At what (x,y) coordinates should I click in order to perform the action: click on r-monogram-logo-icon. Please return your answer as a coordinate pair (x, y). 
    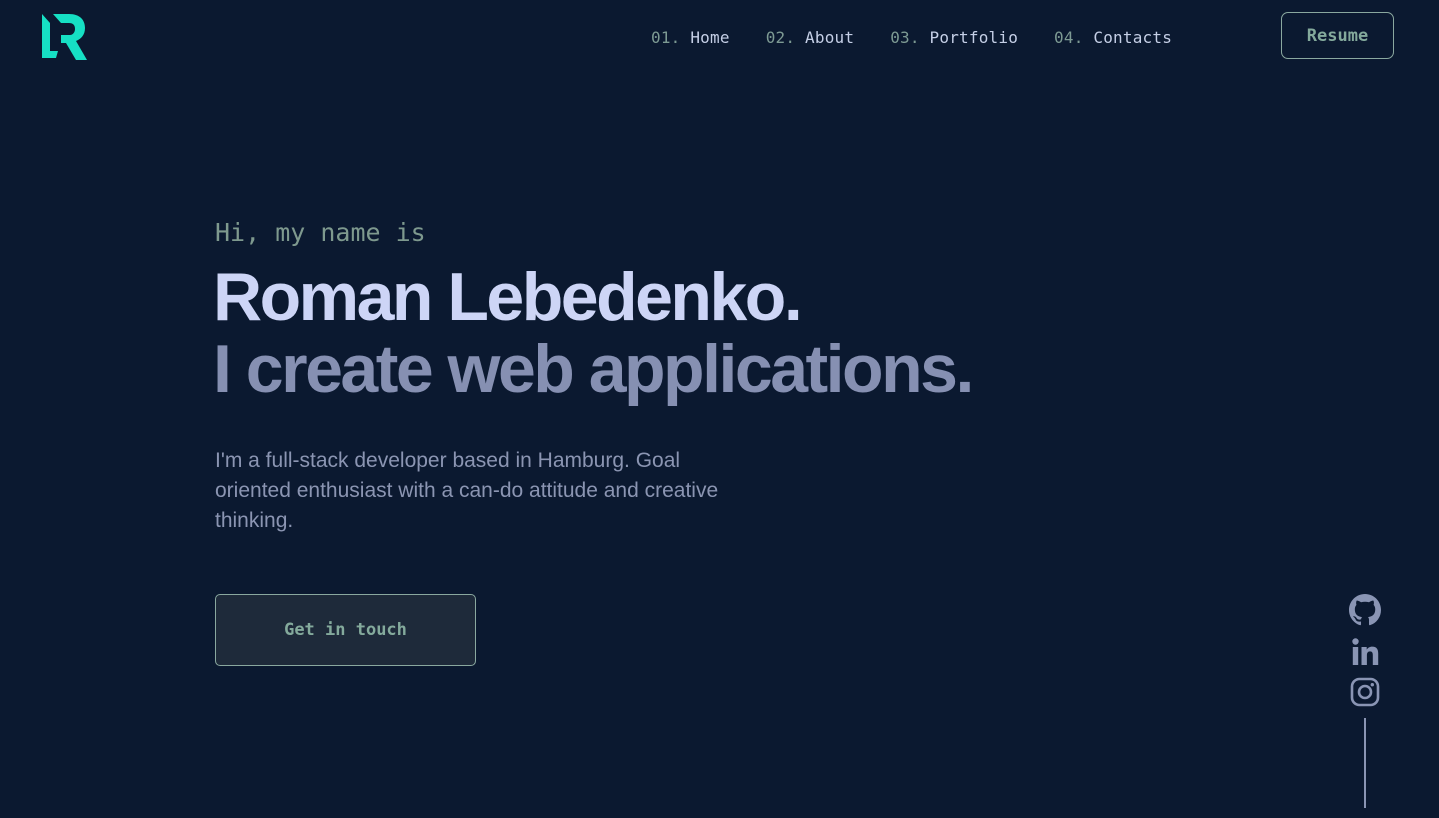
    Looking at the image, I should click on (64, 37).